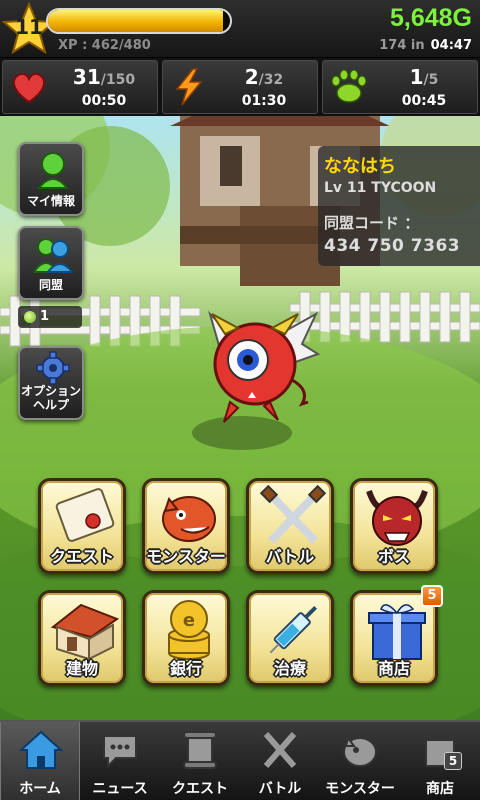 The width and height of the screenshot is (480, 800). What do you see at coordinates (81, 668) in the screenshot?
I see `building-label: 建物` at bounding box center [81, 668].